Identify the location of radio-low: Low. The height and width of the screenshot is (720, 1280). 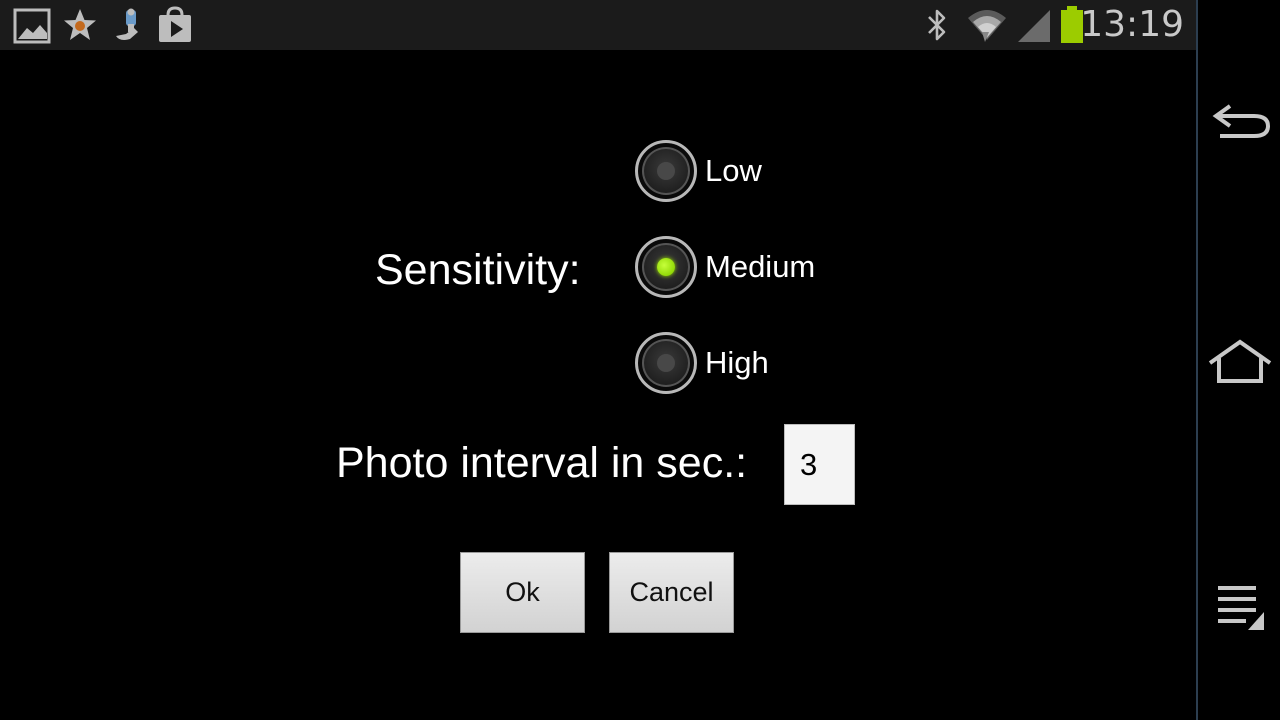
(735, 172).